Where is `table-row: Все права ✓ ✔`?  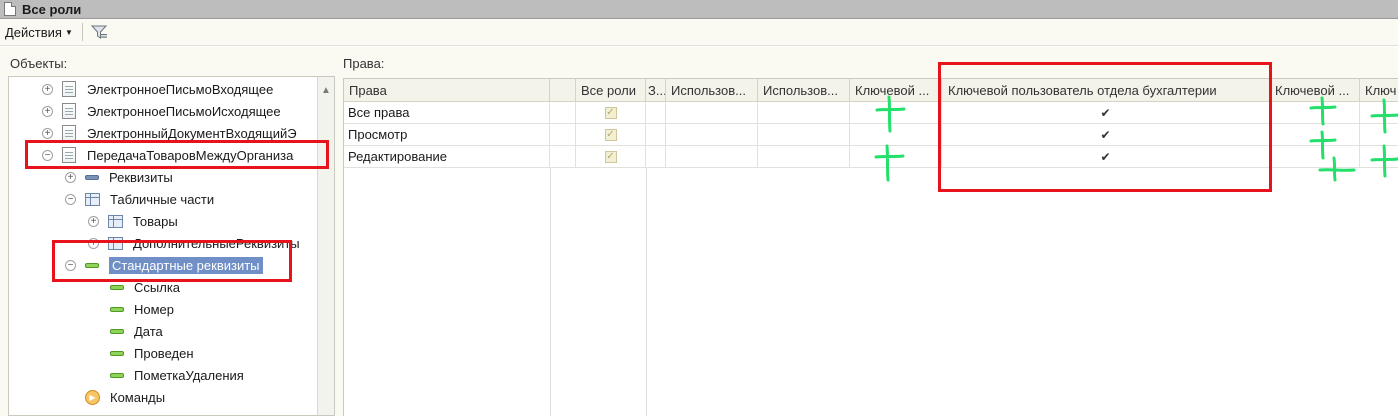
table-row: Все права ✓ ✔ is located at coordinates (871, 113).